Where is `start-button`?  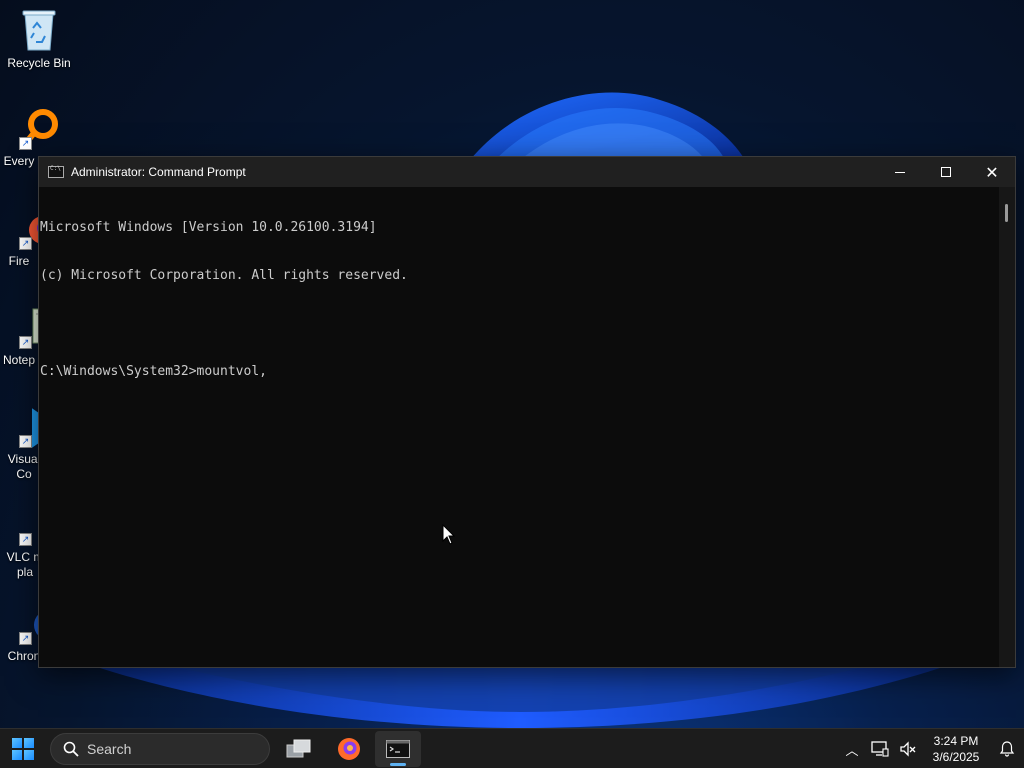 start-button is located at coordinates (23, 749).